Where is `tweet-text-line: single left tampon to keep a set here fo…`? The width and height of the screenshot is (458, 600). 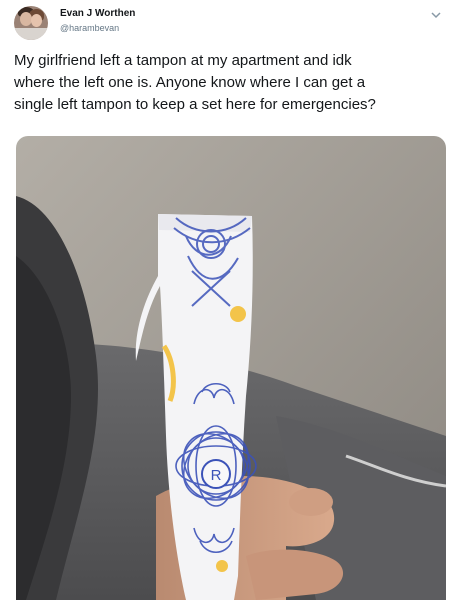
tweet-text-line: single left tampon to keep a set here fo… is located at coordinates (195, 104).